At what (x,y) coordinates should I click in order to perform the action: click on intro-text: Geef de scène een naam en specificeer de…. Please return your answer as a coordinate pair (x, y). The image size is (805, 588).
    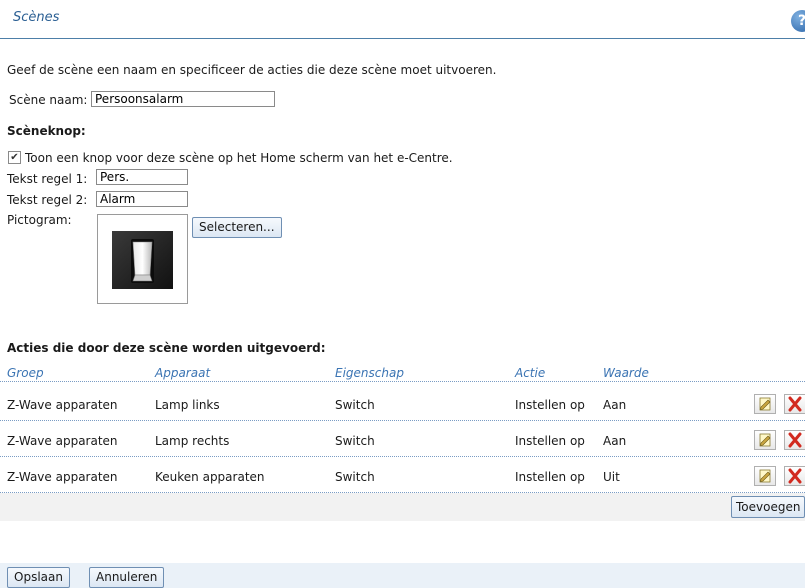
    Looking at the image, I should click on (252, 70).